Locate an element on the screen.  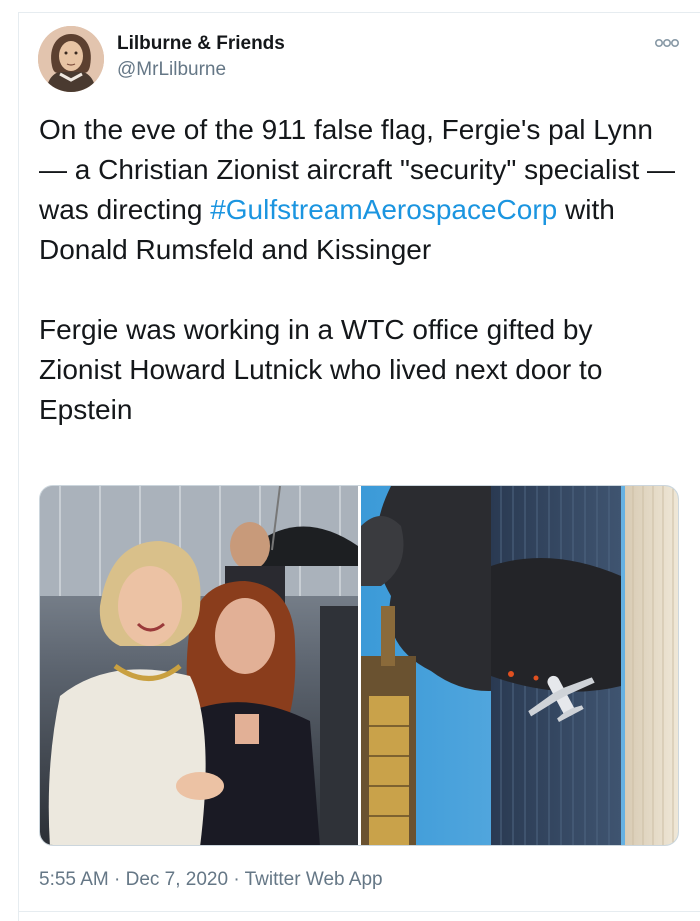
tweet-bottom-divider is located at coordinates (359, 911).